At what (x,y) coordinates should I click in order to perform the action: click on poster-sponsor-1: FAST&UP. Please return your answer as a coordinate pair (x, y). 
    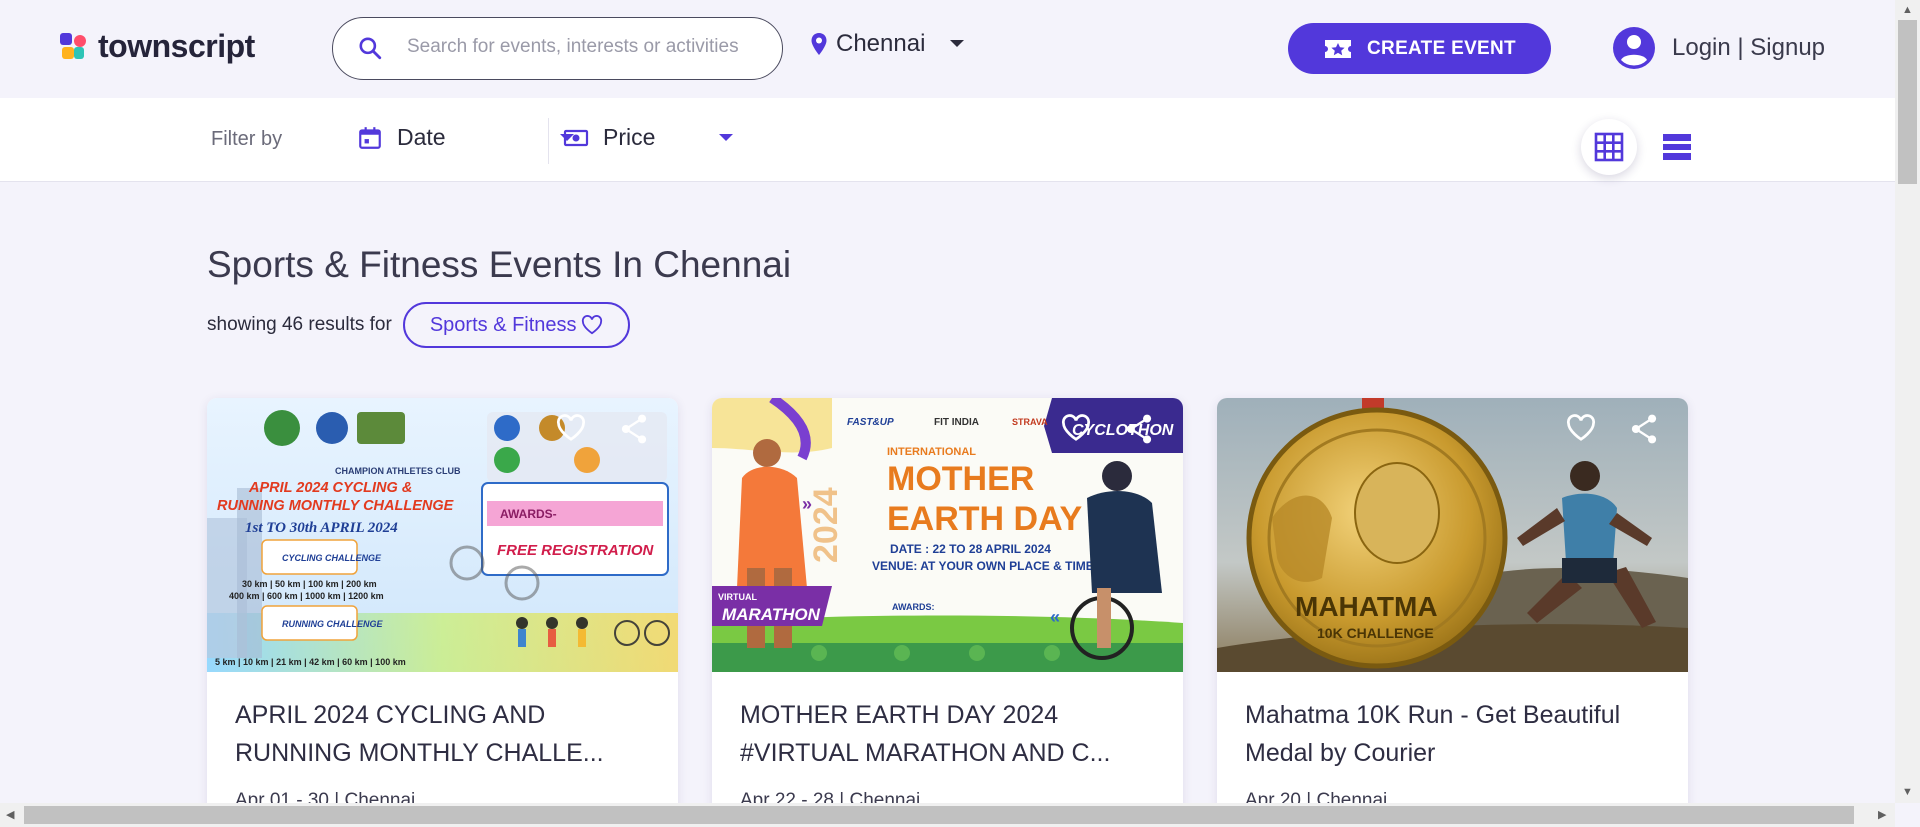
    Looking at the image, I should click on (870, 422).